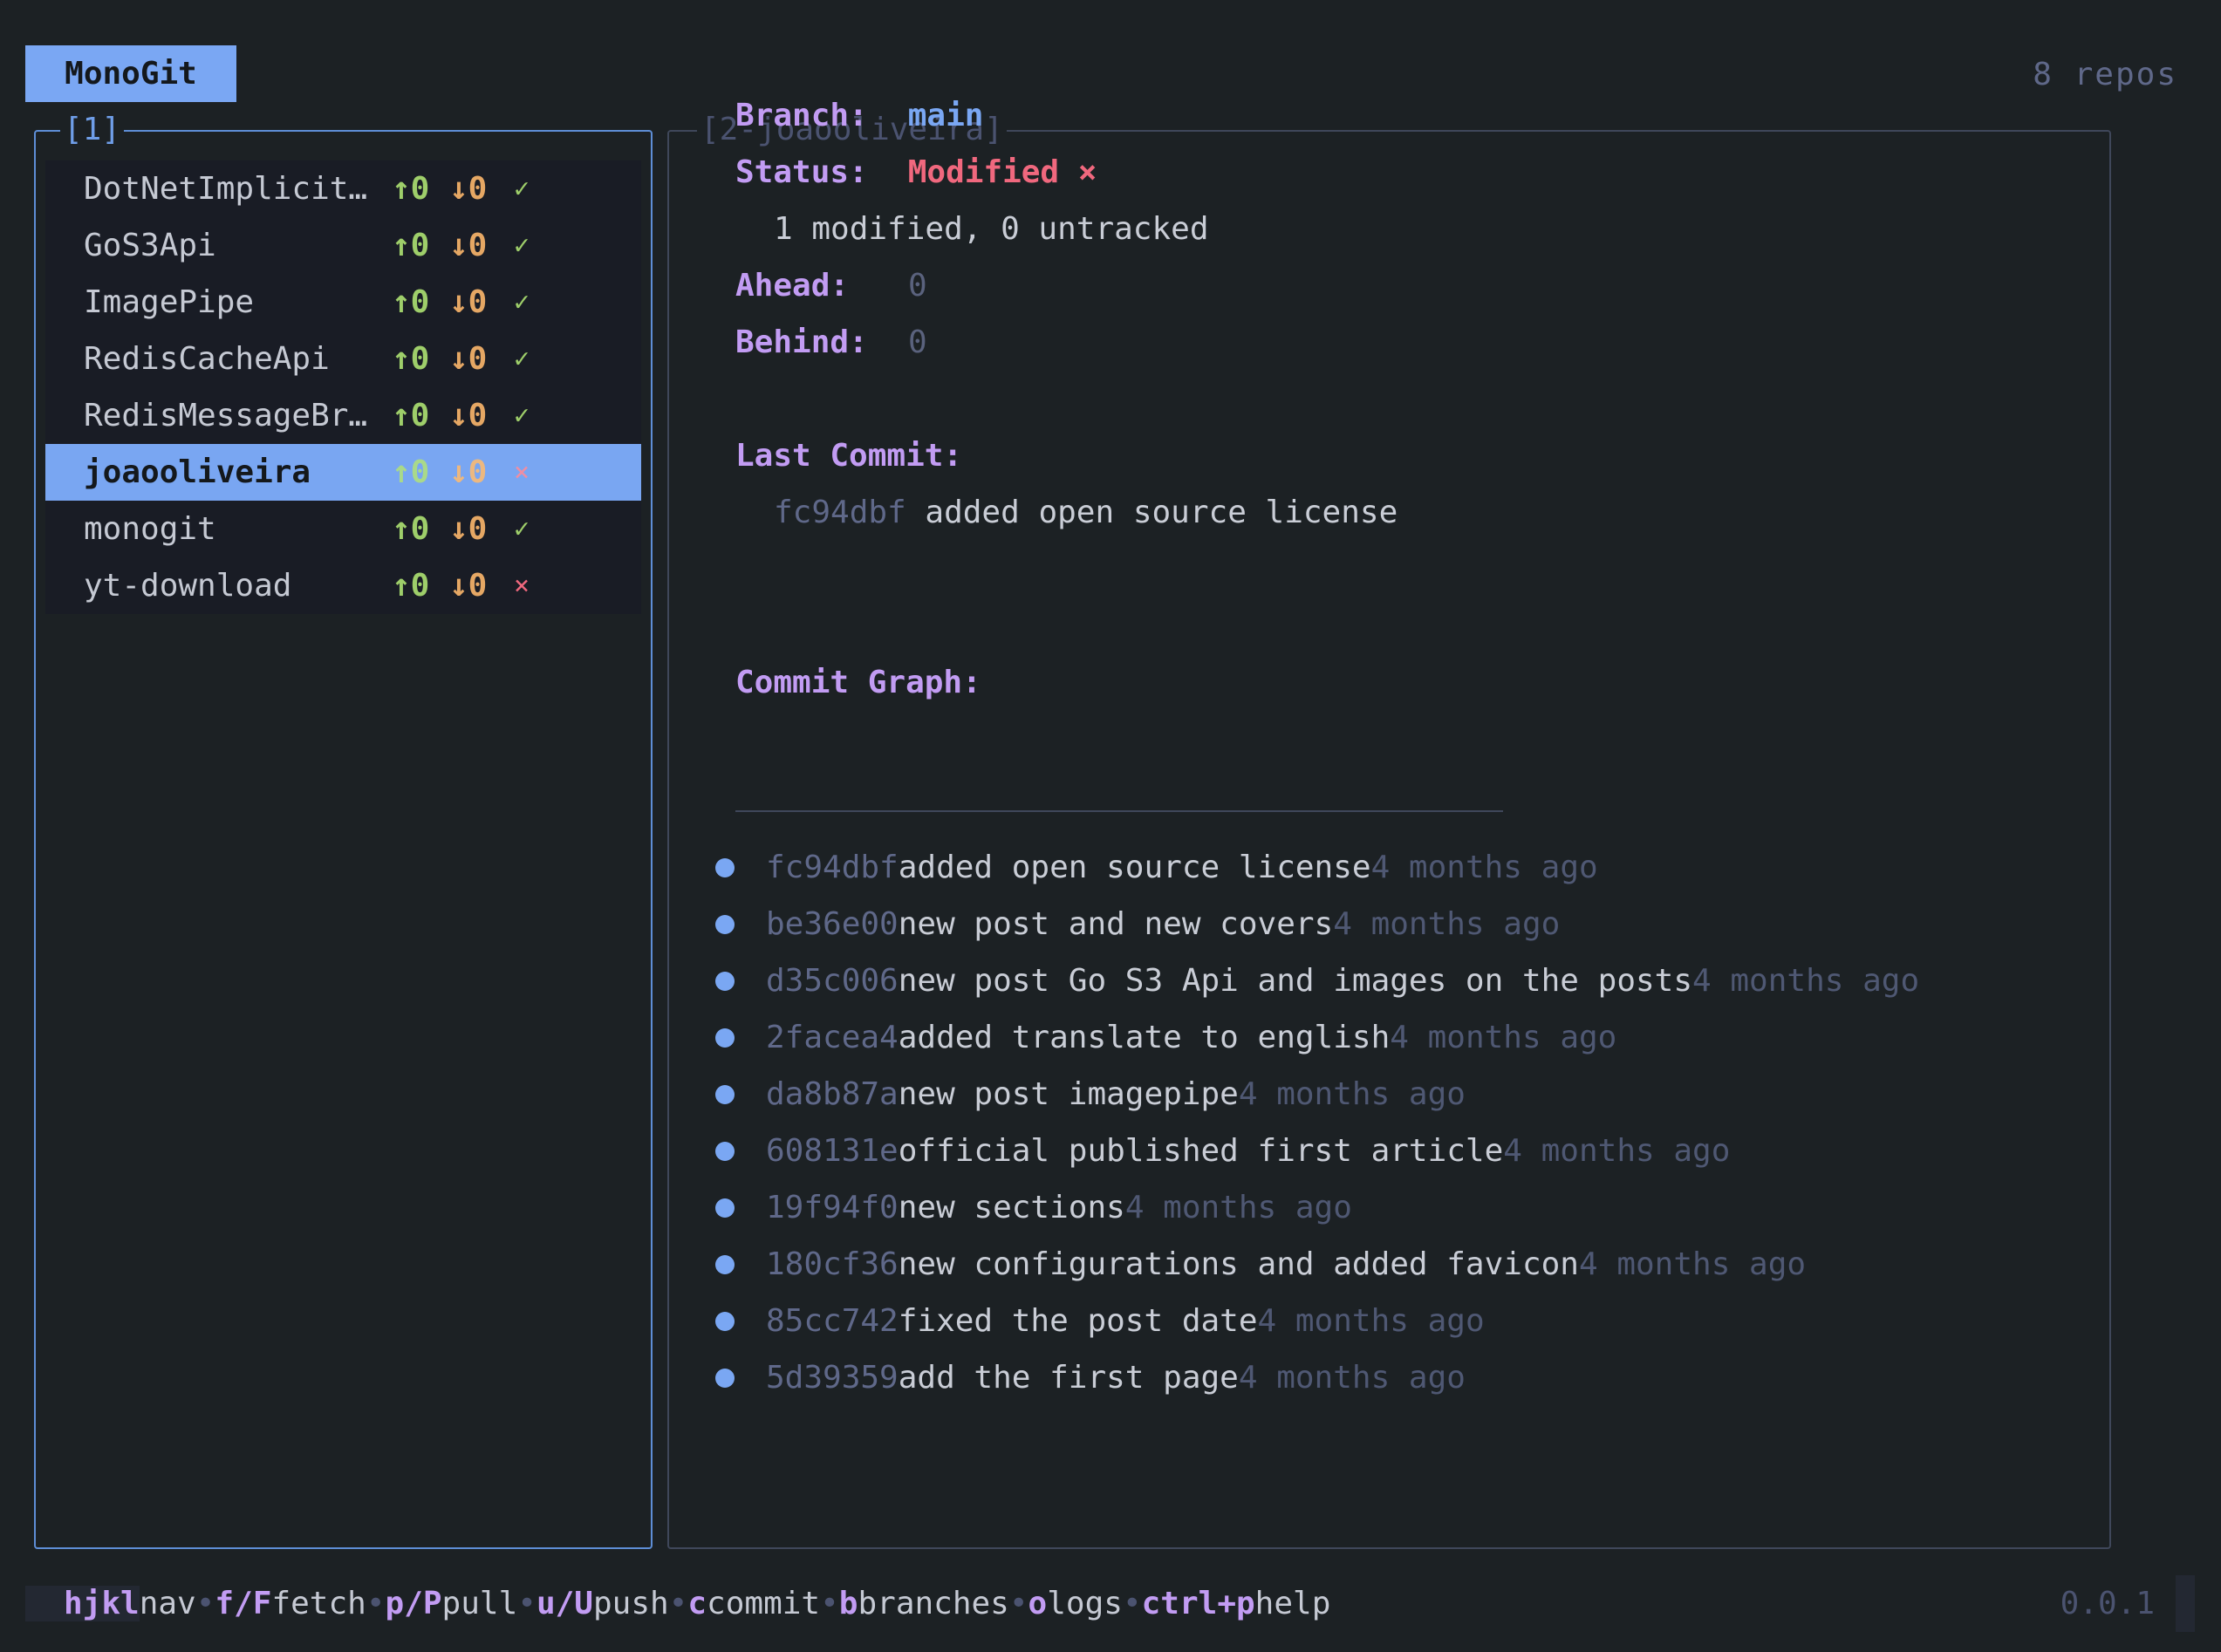  Describe the element at coordinates (343, 585) in the screenshot. I see `repo-item: yt-download ↑0 ↓0 ×` at that location.